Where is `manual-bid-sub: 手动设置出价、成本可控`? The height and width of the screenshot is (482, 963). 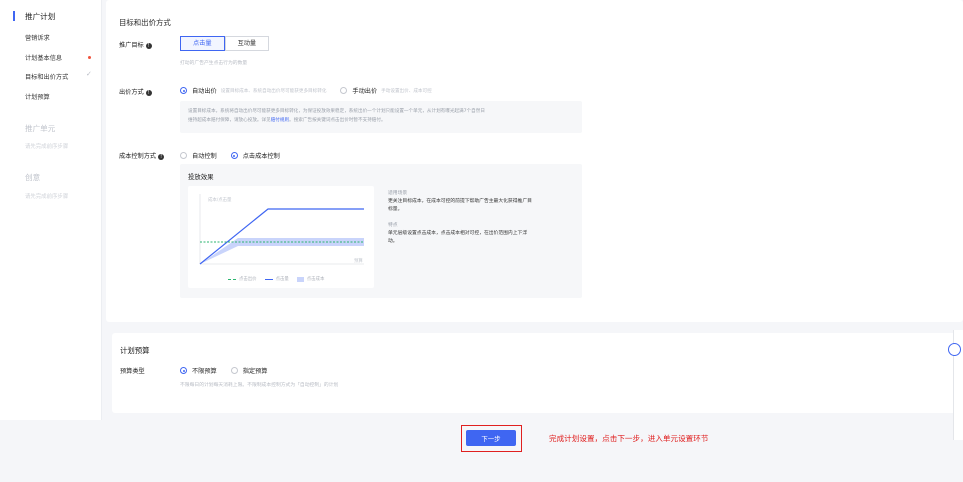 manual-bid-sub: 手动设置出价、成本可控 is located at coordinates (406, 91).